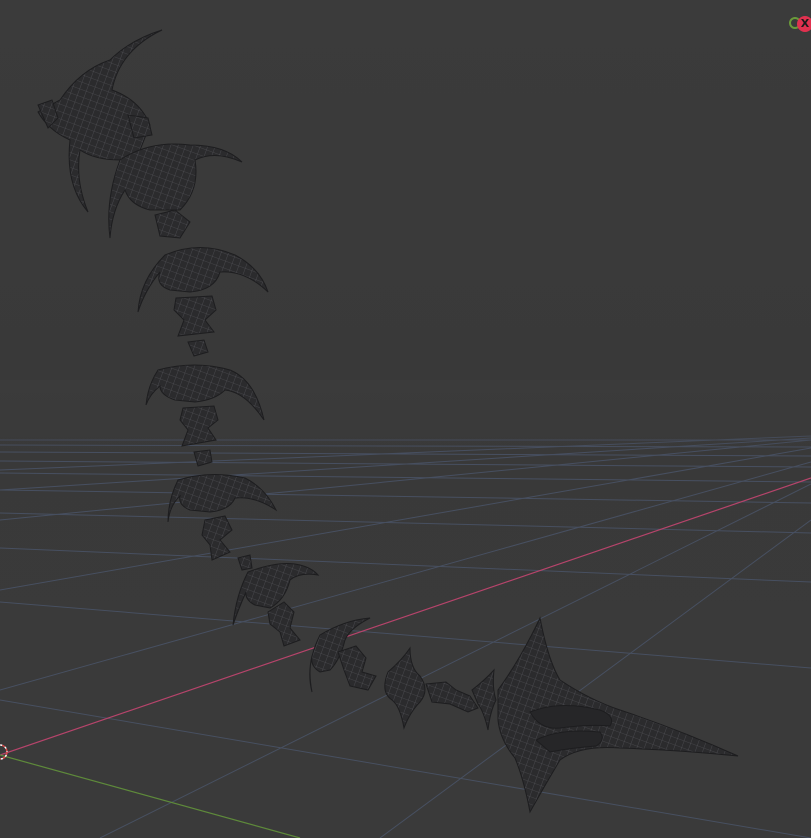  I want to click on y-axis-line, so click(150, 796).